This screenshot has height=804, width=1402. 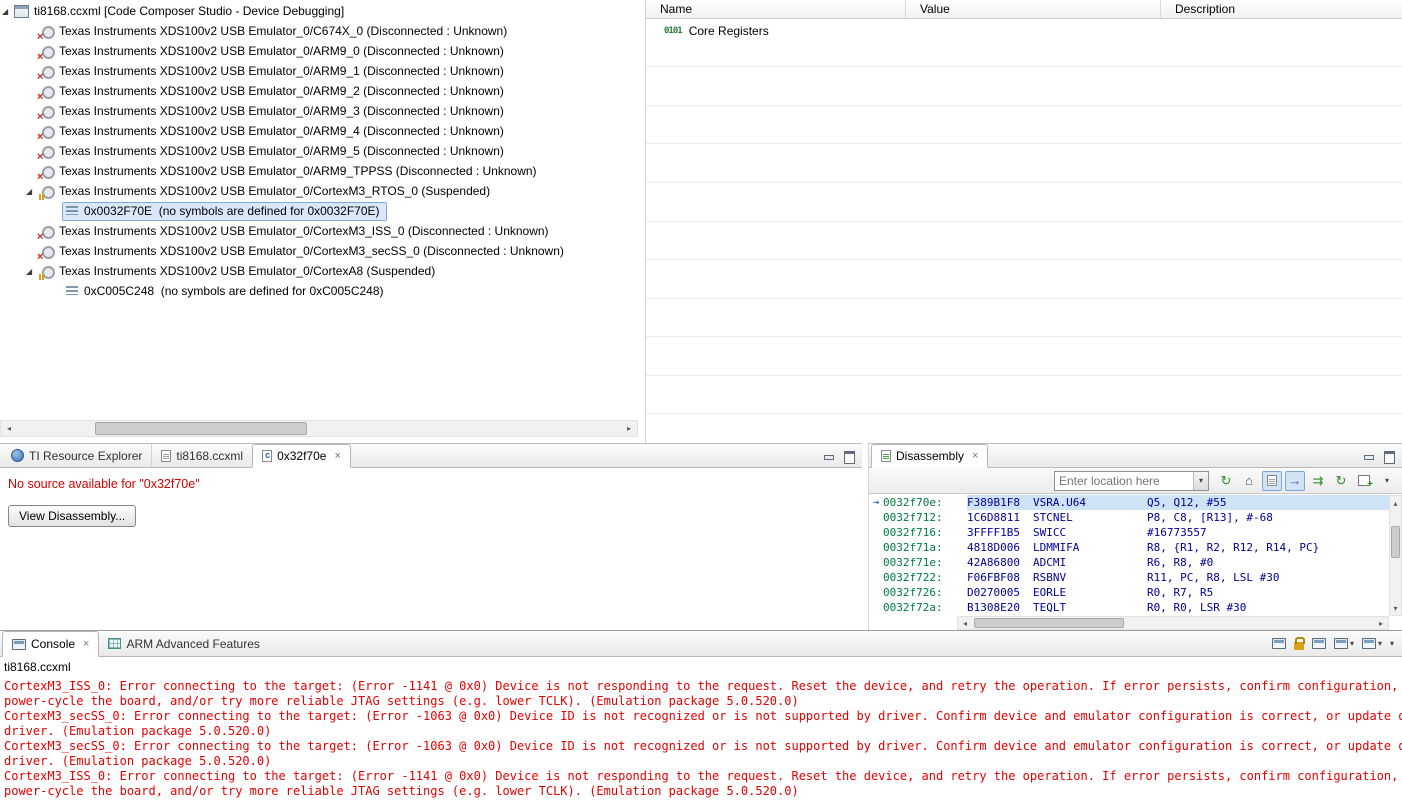 I want to click on tab-ti-resource-explorer: TI Resource Explorer, so click(x=76, y=455).